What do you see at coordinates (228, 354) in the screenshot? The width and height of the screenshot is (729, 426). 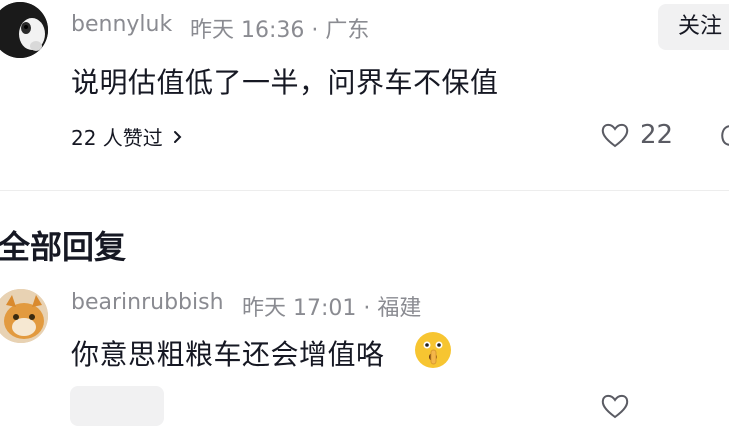 I see `reply-text: 你意思粗粮车还会增值咯` at bounding box center [228, 354].